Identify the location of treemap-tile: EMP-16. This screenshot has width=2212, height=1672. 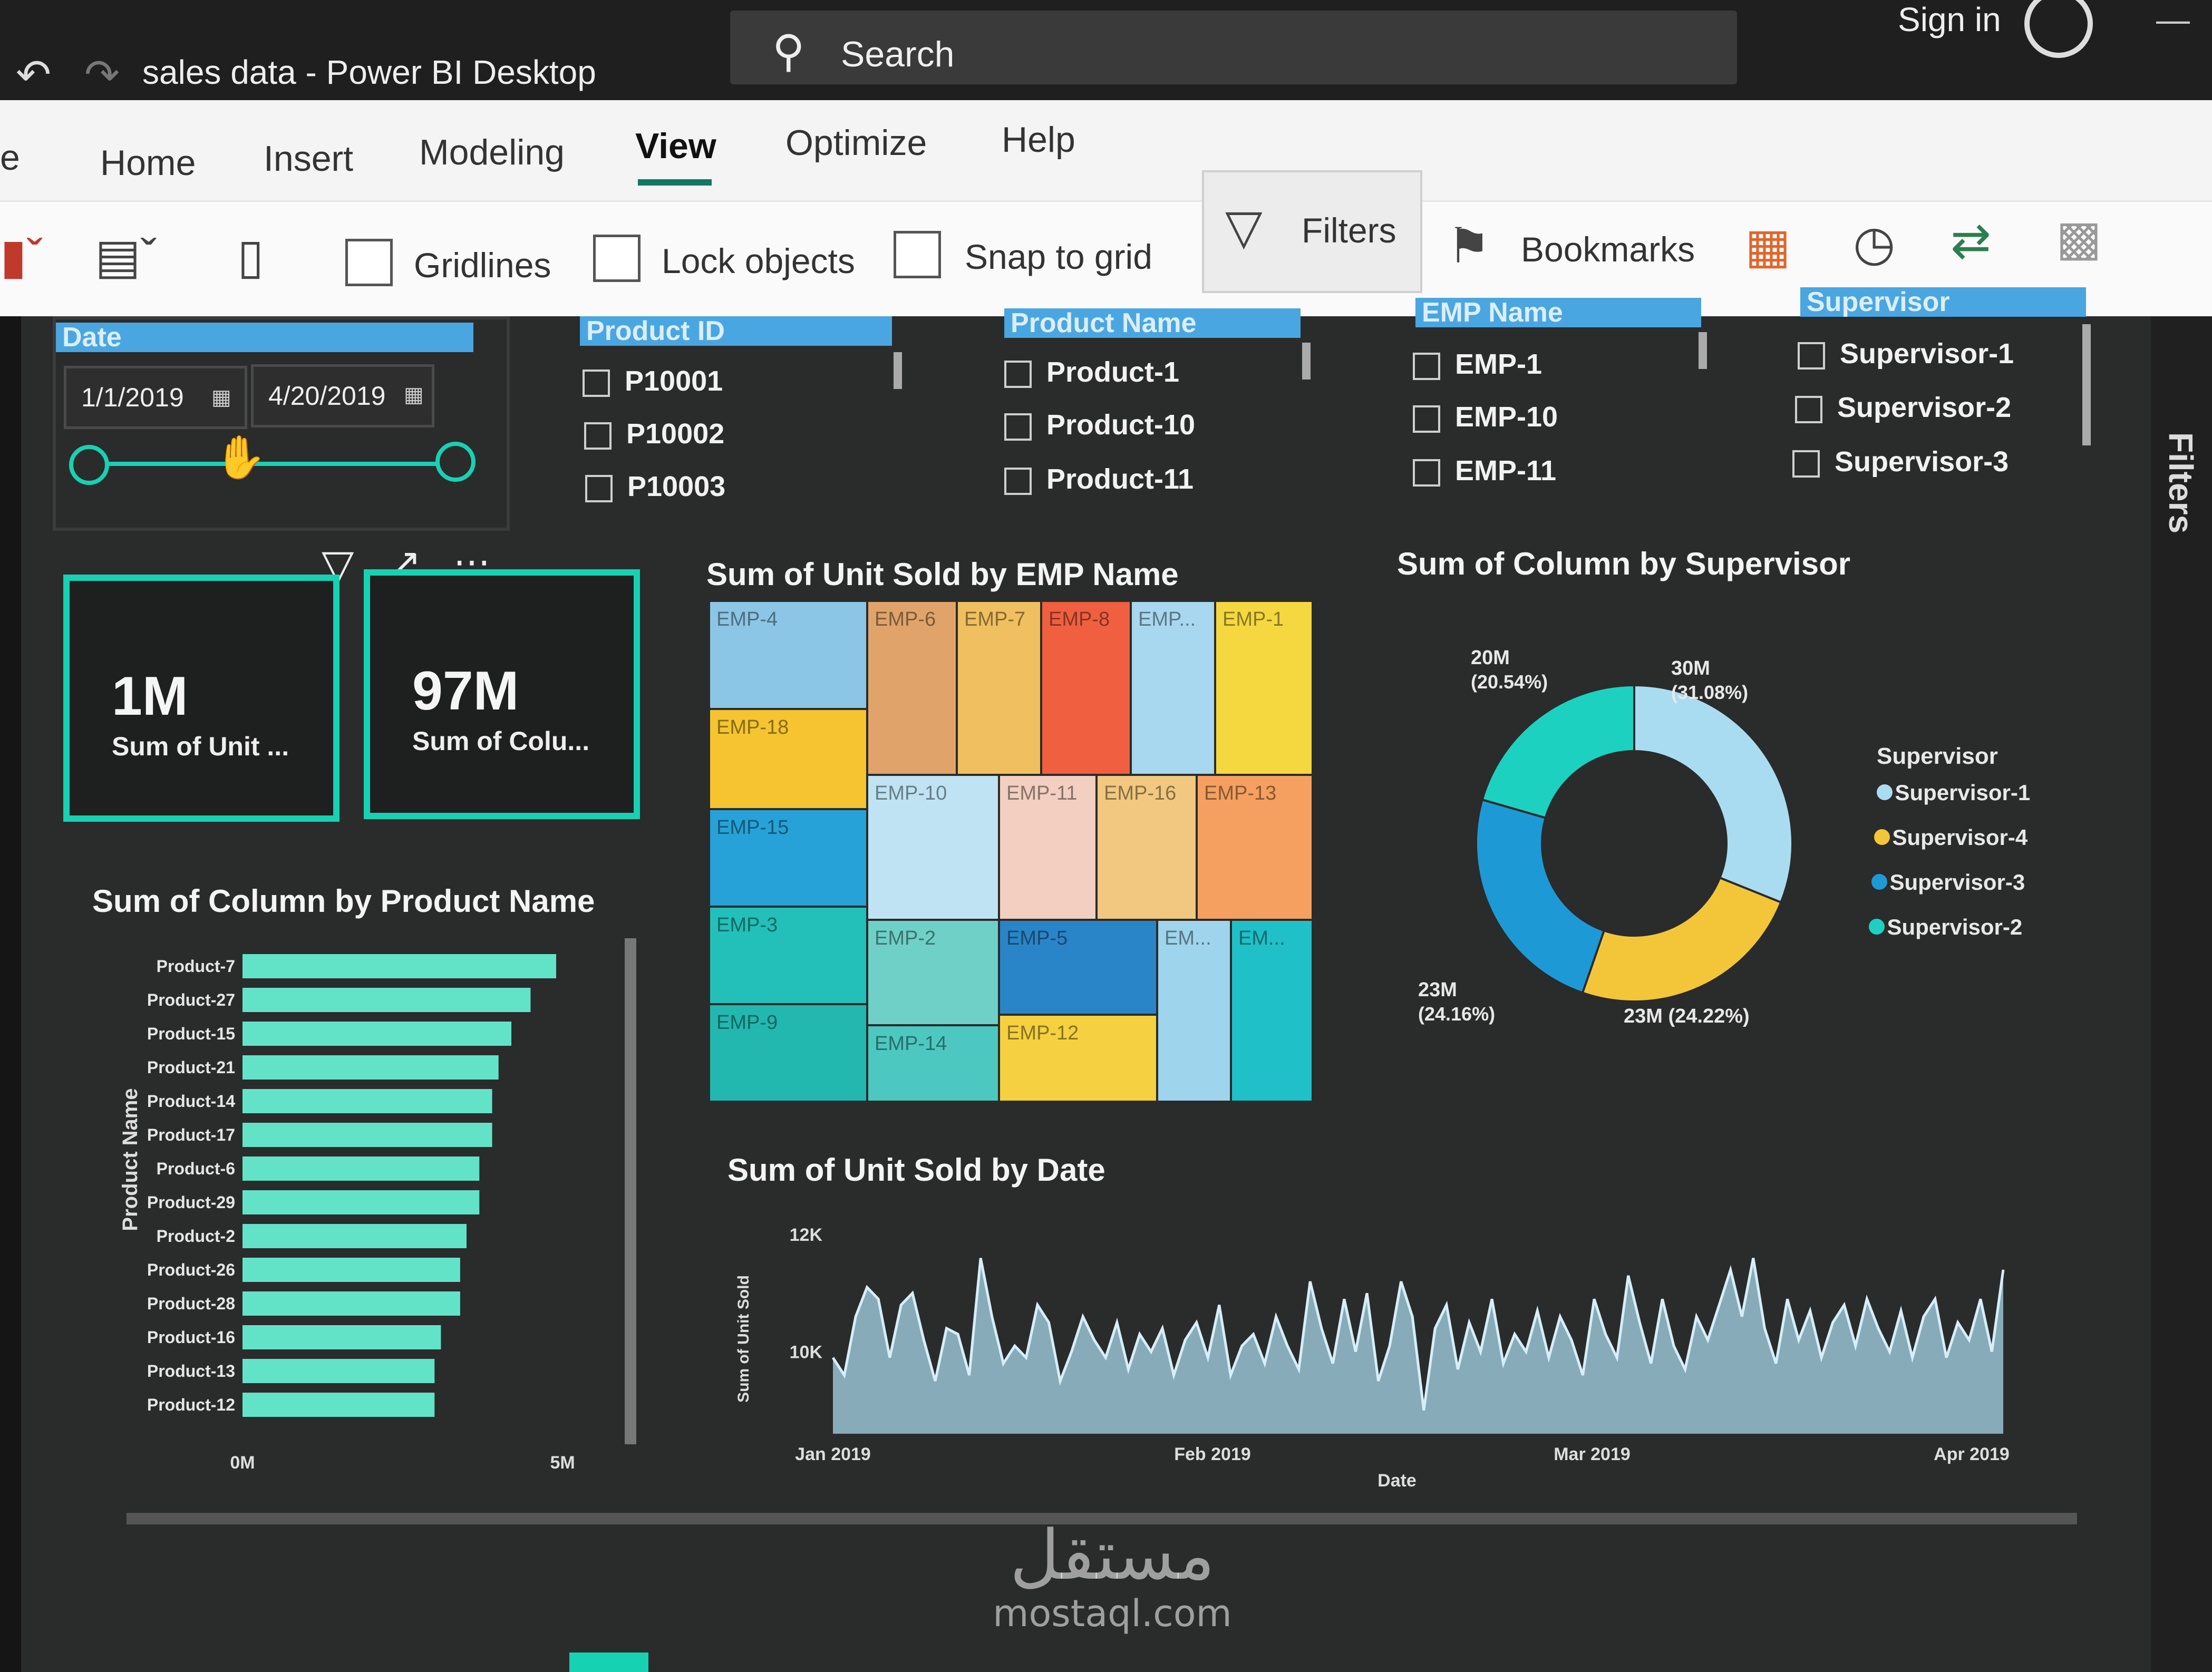
(1147, 847).